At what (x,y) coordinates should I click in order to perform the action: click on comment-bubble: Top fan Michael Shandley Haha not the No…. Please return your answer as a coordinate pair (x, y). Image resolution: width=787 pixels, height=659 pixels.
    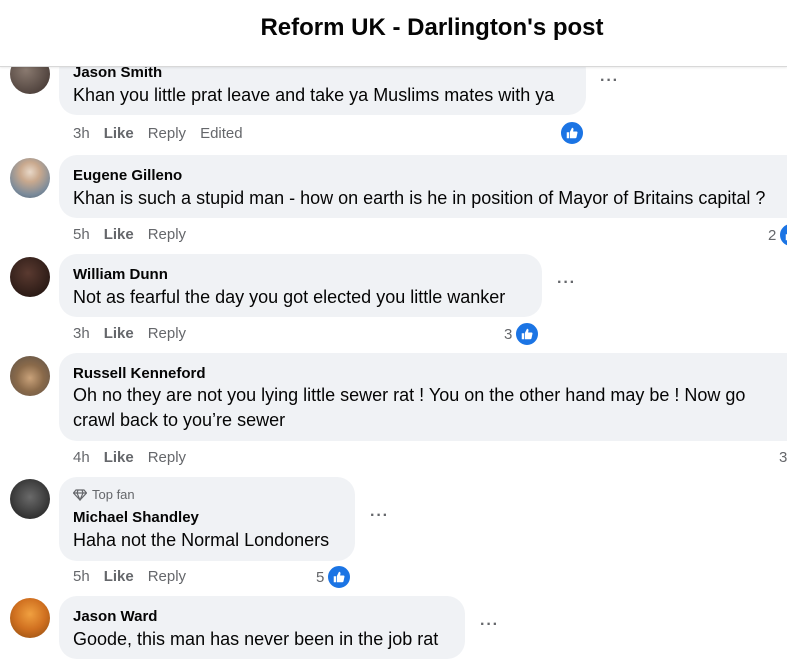
    Looking at the image, I should click on (207, 519).